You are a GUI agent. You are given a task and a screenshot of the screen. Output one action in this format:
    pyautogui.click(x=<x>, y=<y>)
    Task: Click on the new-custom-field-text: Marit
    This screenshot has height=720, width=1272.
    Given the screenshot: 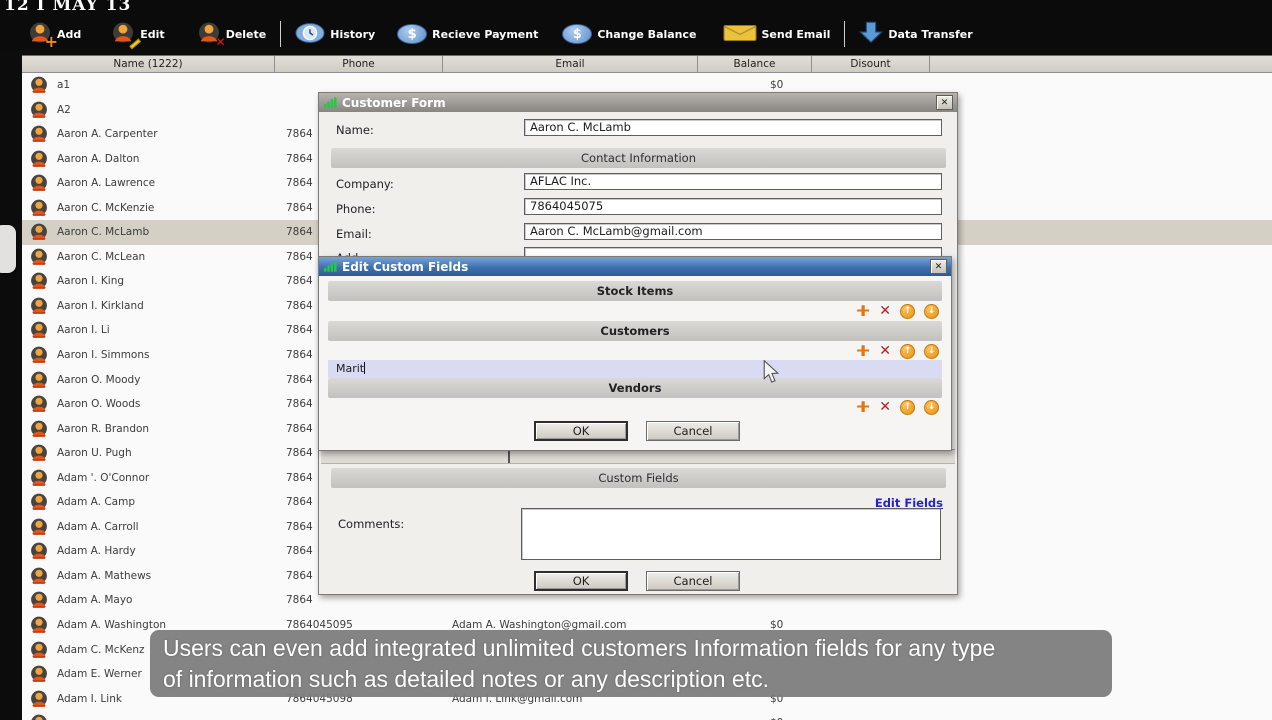 What is the action you would take?
    pyautogui.click(x=350, y=368)
    